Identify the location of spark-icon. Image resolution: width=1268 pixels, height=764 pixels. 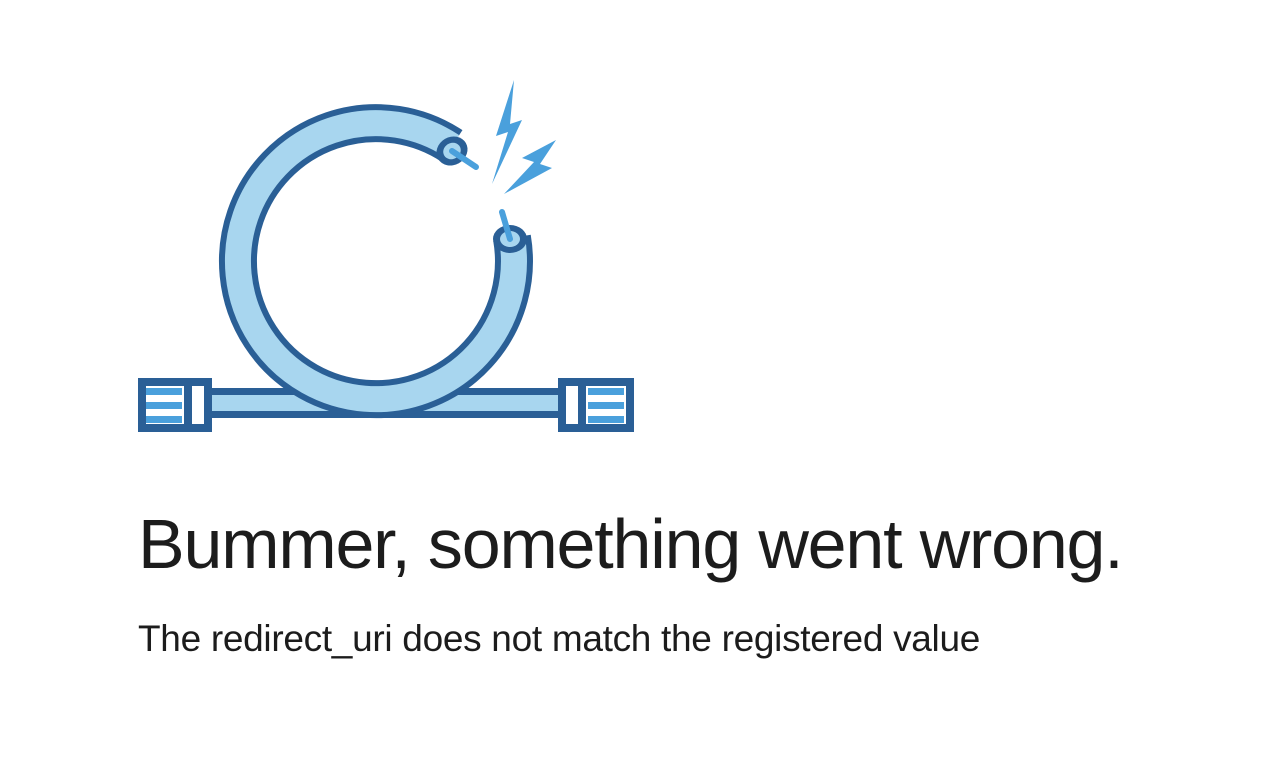
(524, 137).